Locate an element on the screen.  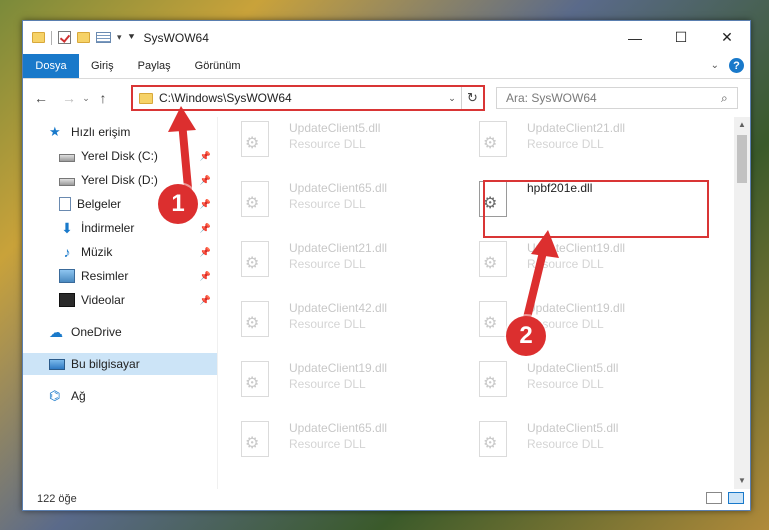
address-bar: C:\Windows\SysWOW64 ⌄ ↻ is located at coordinates (308, 98).